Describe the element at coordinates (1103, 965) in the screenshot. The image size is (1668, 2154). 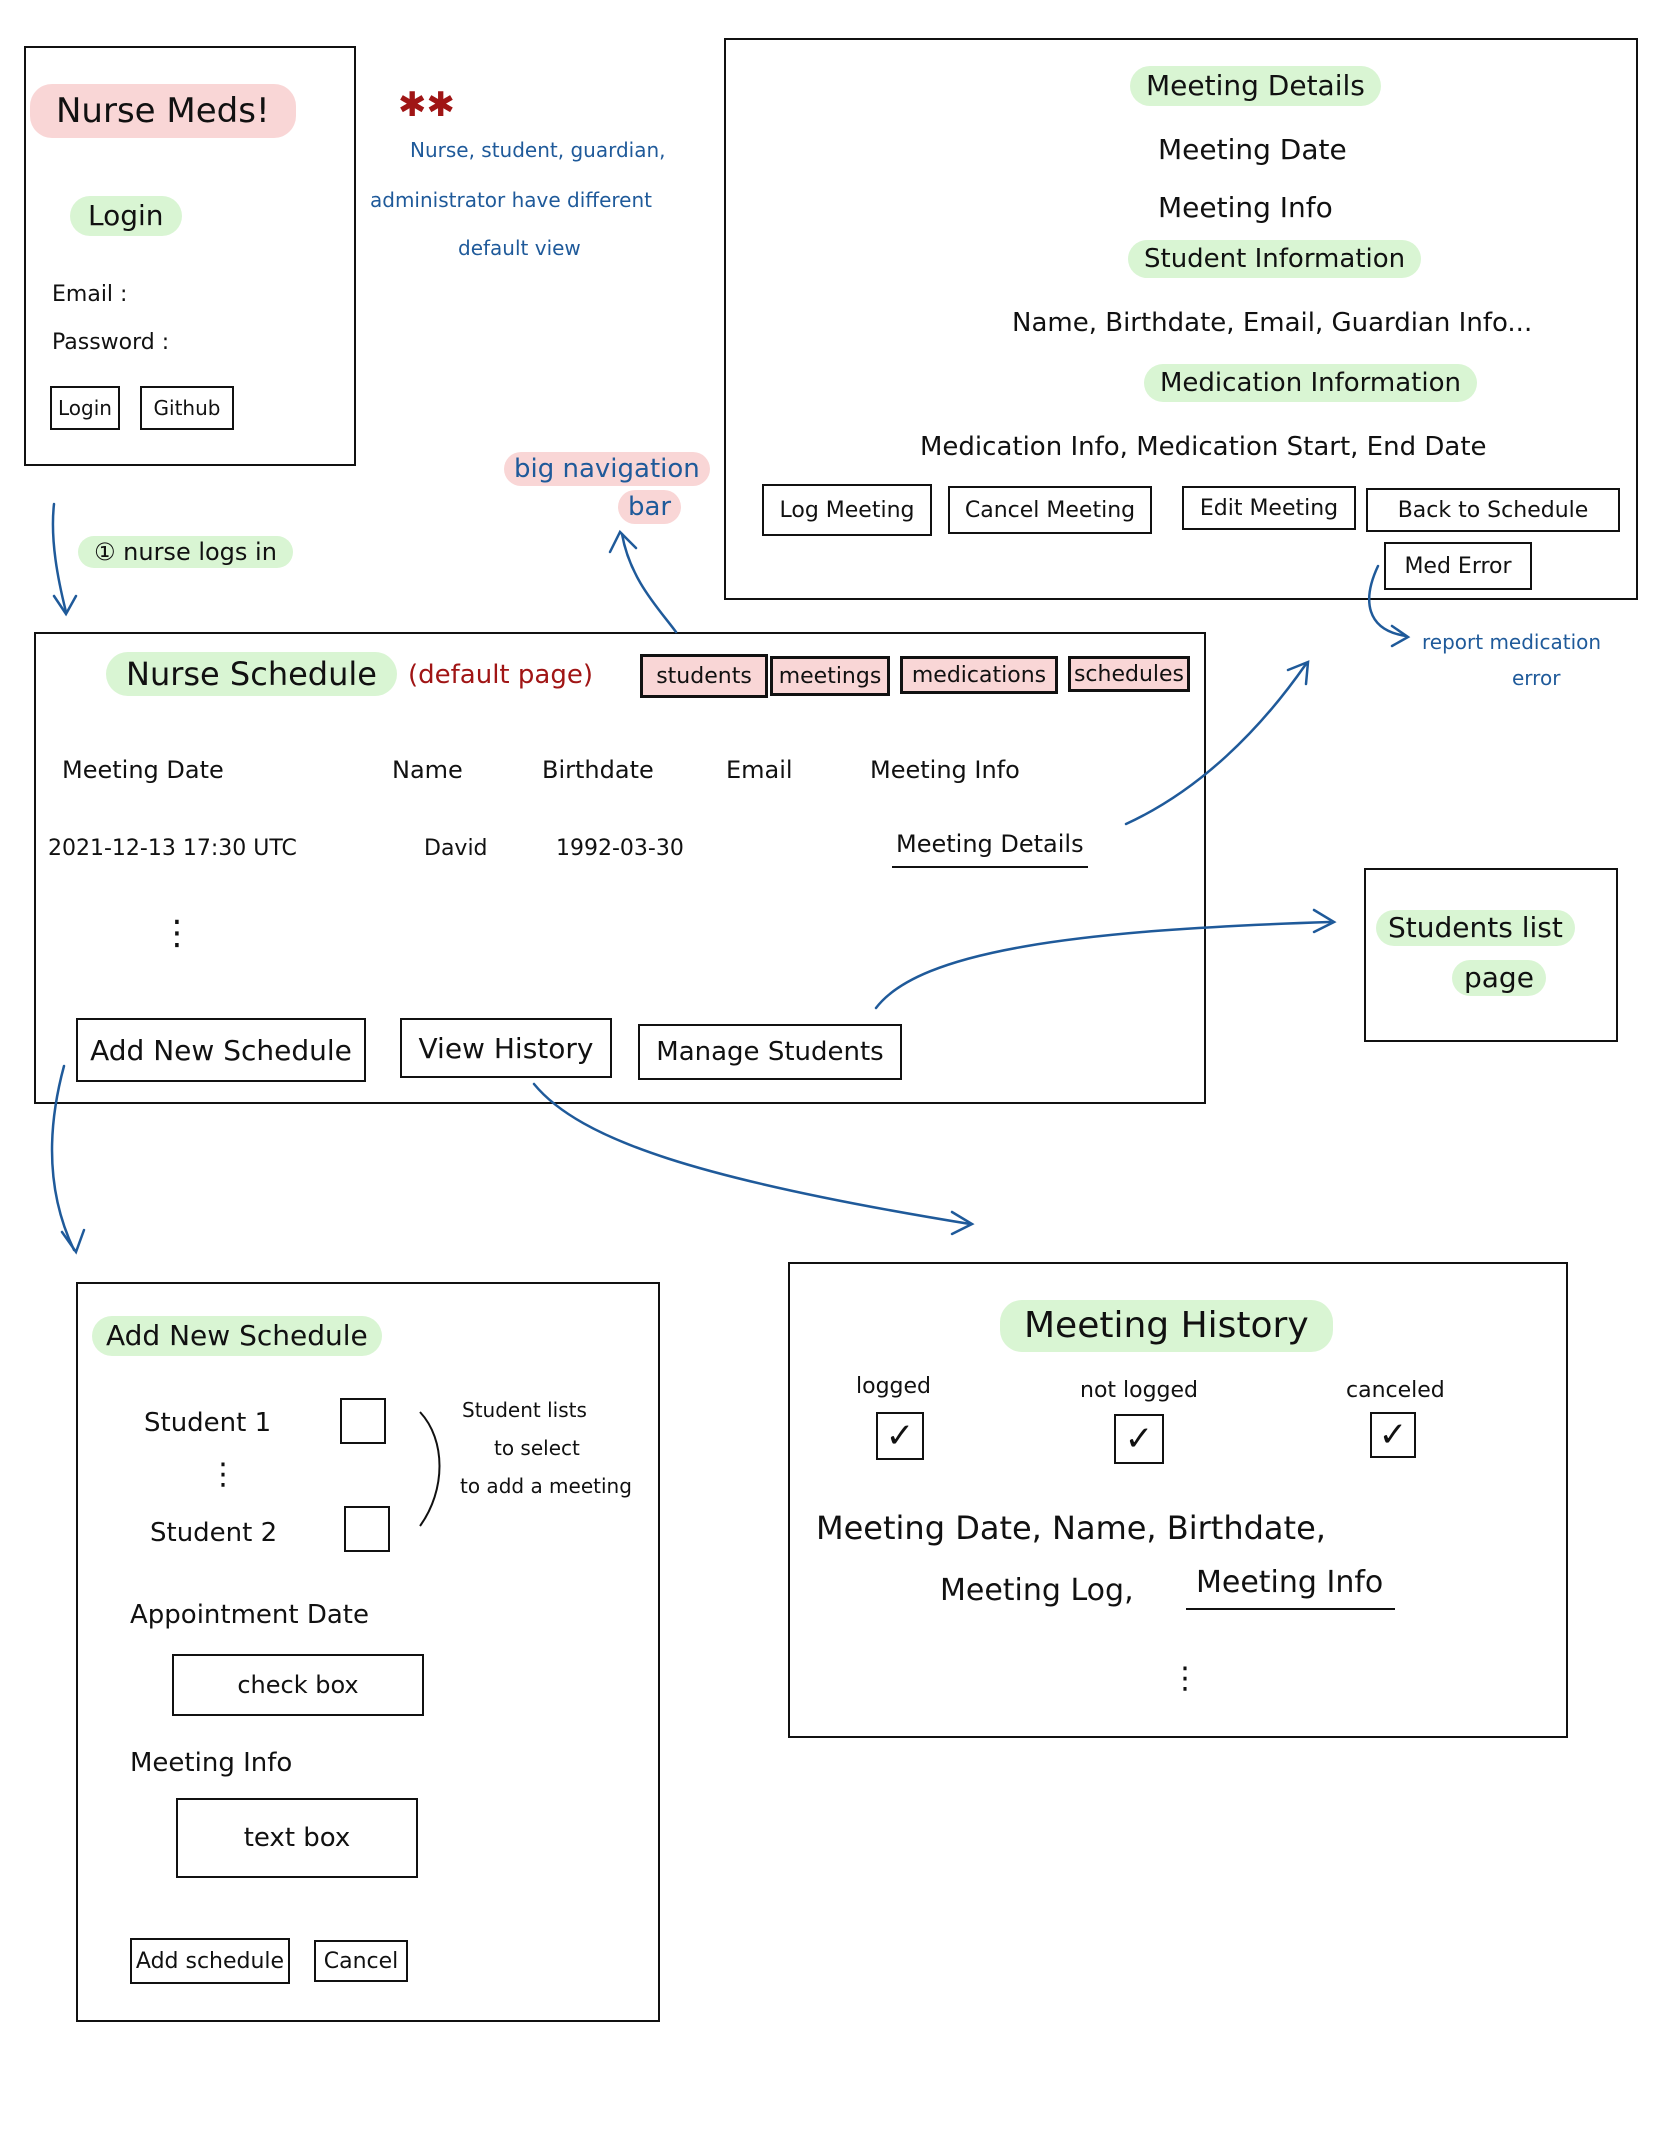
I see `arrow-to-students-list` at that location.